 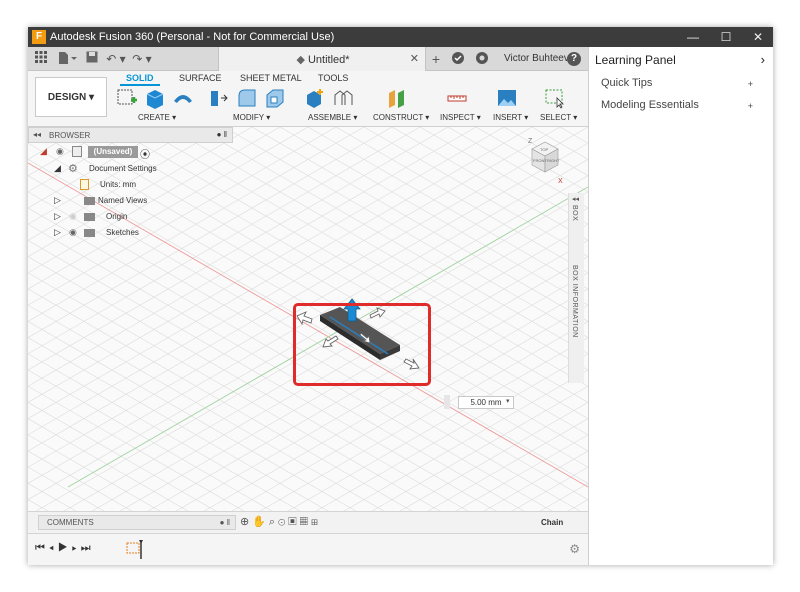 I want to click on tree-item-sketches: ▷ ◉ Sketches, so click(x=129, y=233).